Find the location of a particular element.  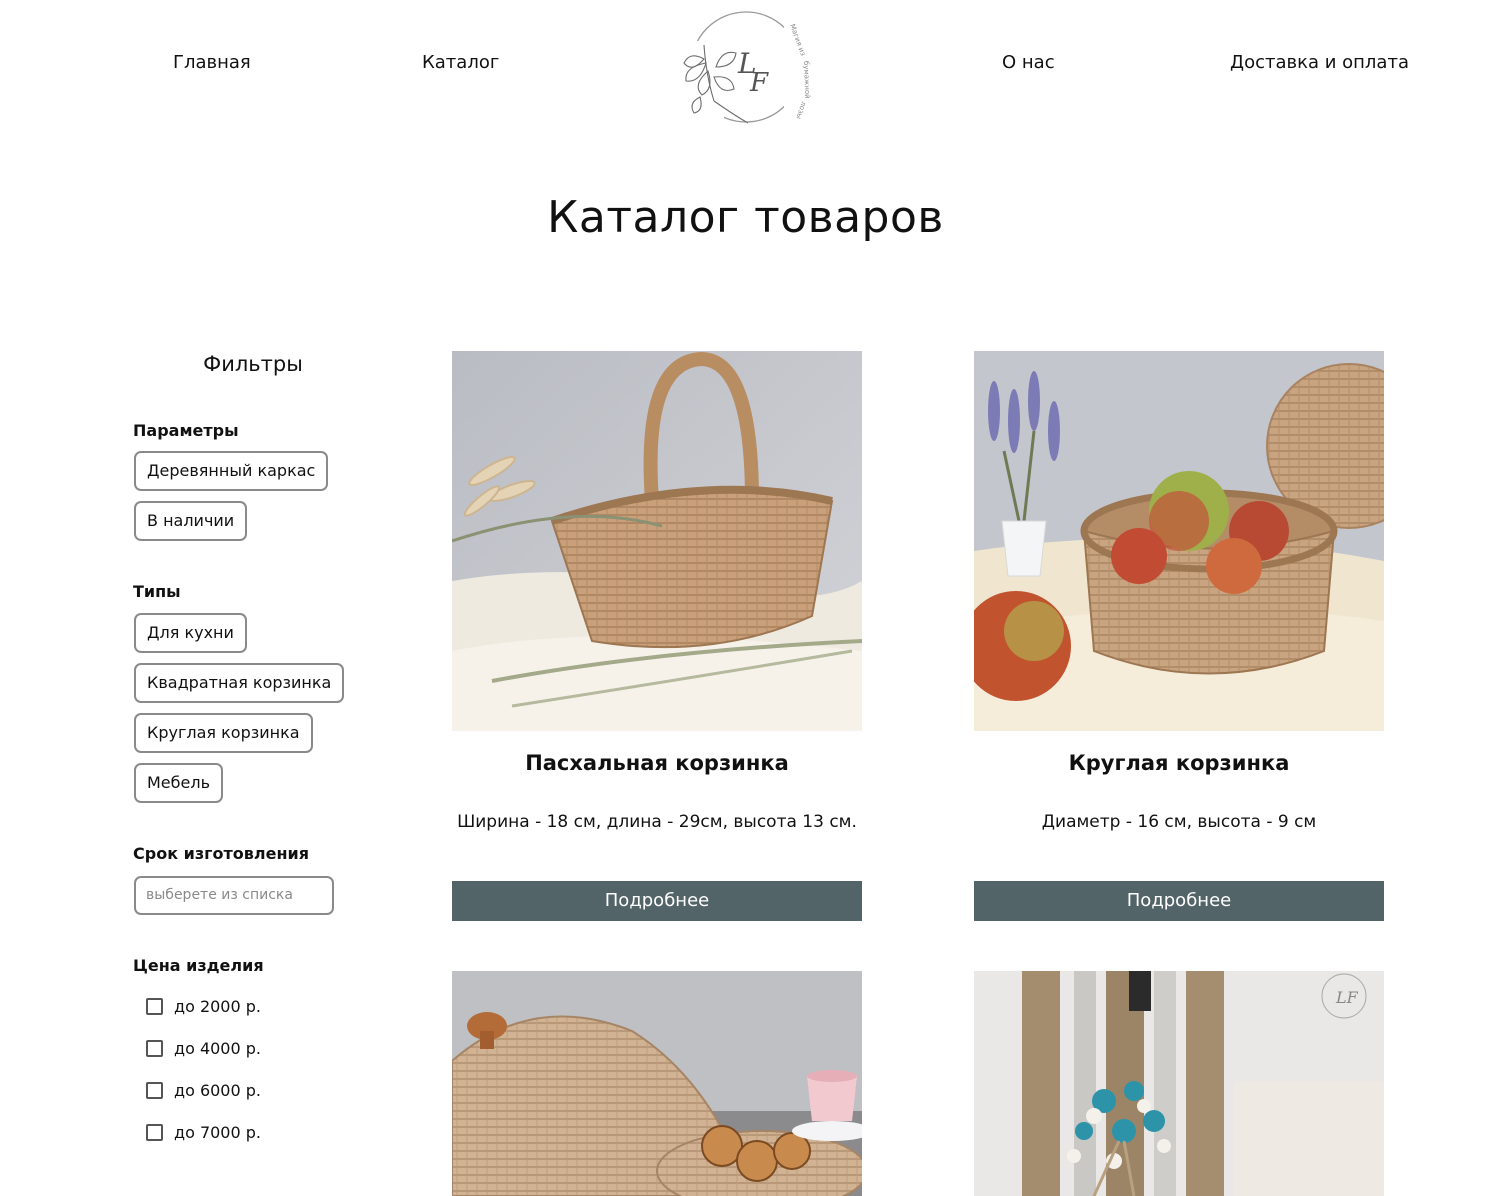

svg-text: бумажной is located at coordinates (806, 80).